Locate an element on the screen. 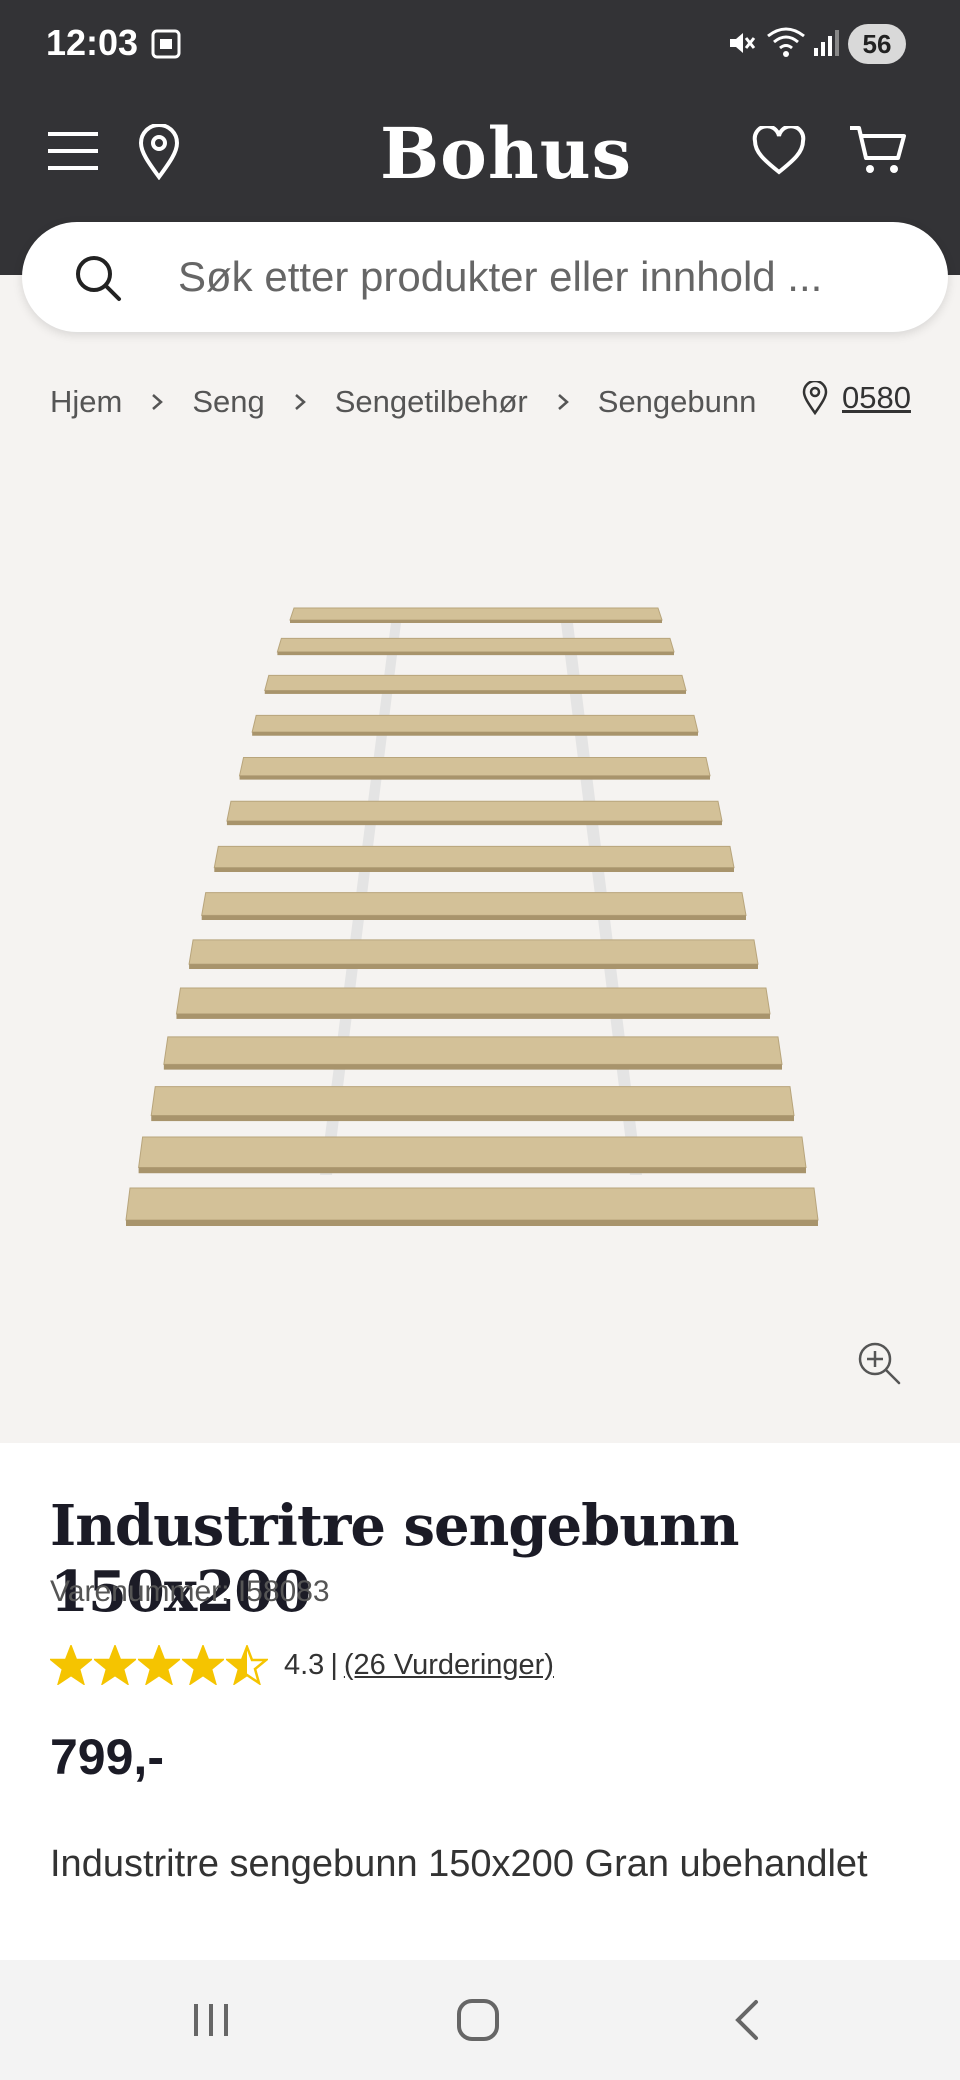 This screenshot has width=960, height=2080. breadcrumb-item-sengebunn: Sengebunn is located at coordinates (677, 402).